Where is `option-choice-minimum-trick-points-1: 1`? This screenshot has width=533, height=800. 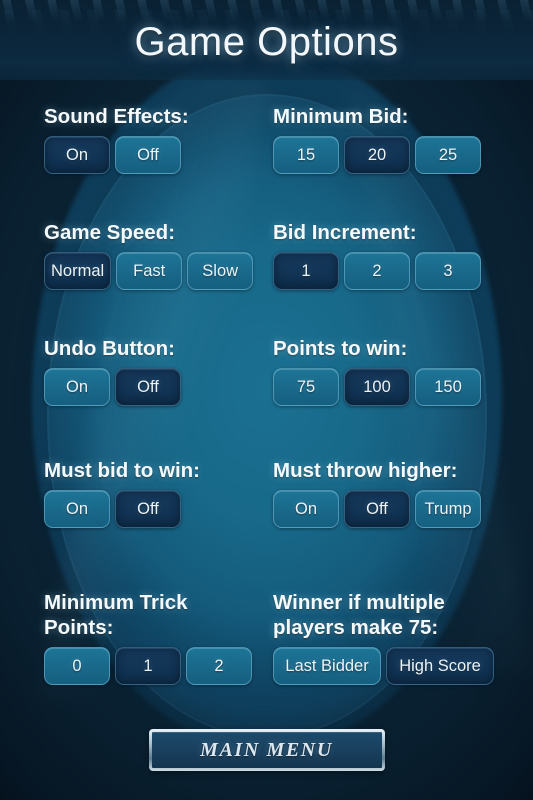
option-choice-minimum-trick-points-1: 1 is located at coordinates (148, 666).